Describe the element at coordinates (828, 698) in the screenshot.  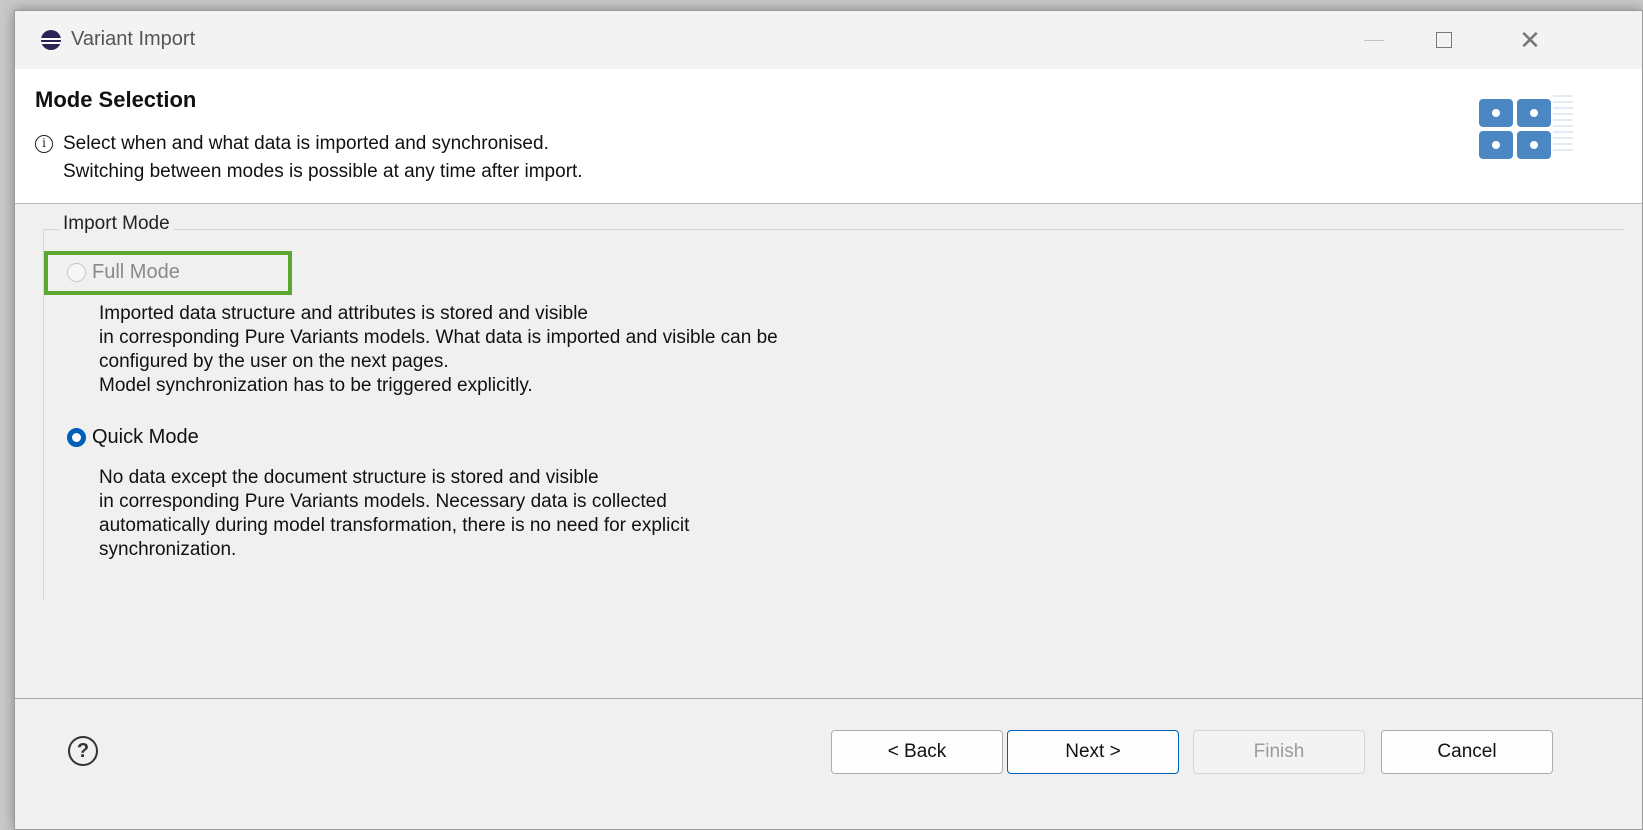
I see `footer-separator` at that location.